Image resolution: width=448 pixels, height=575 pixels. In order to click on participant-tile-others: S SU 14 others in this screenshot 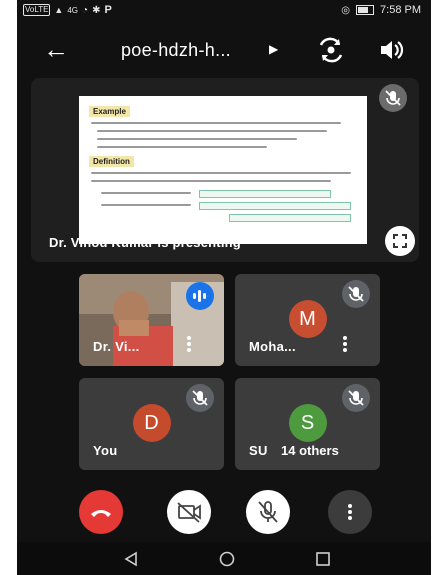, I will do `click(307, 424)`.